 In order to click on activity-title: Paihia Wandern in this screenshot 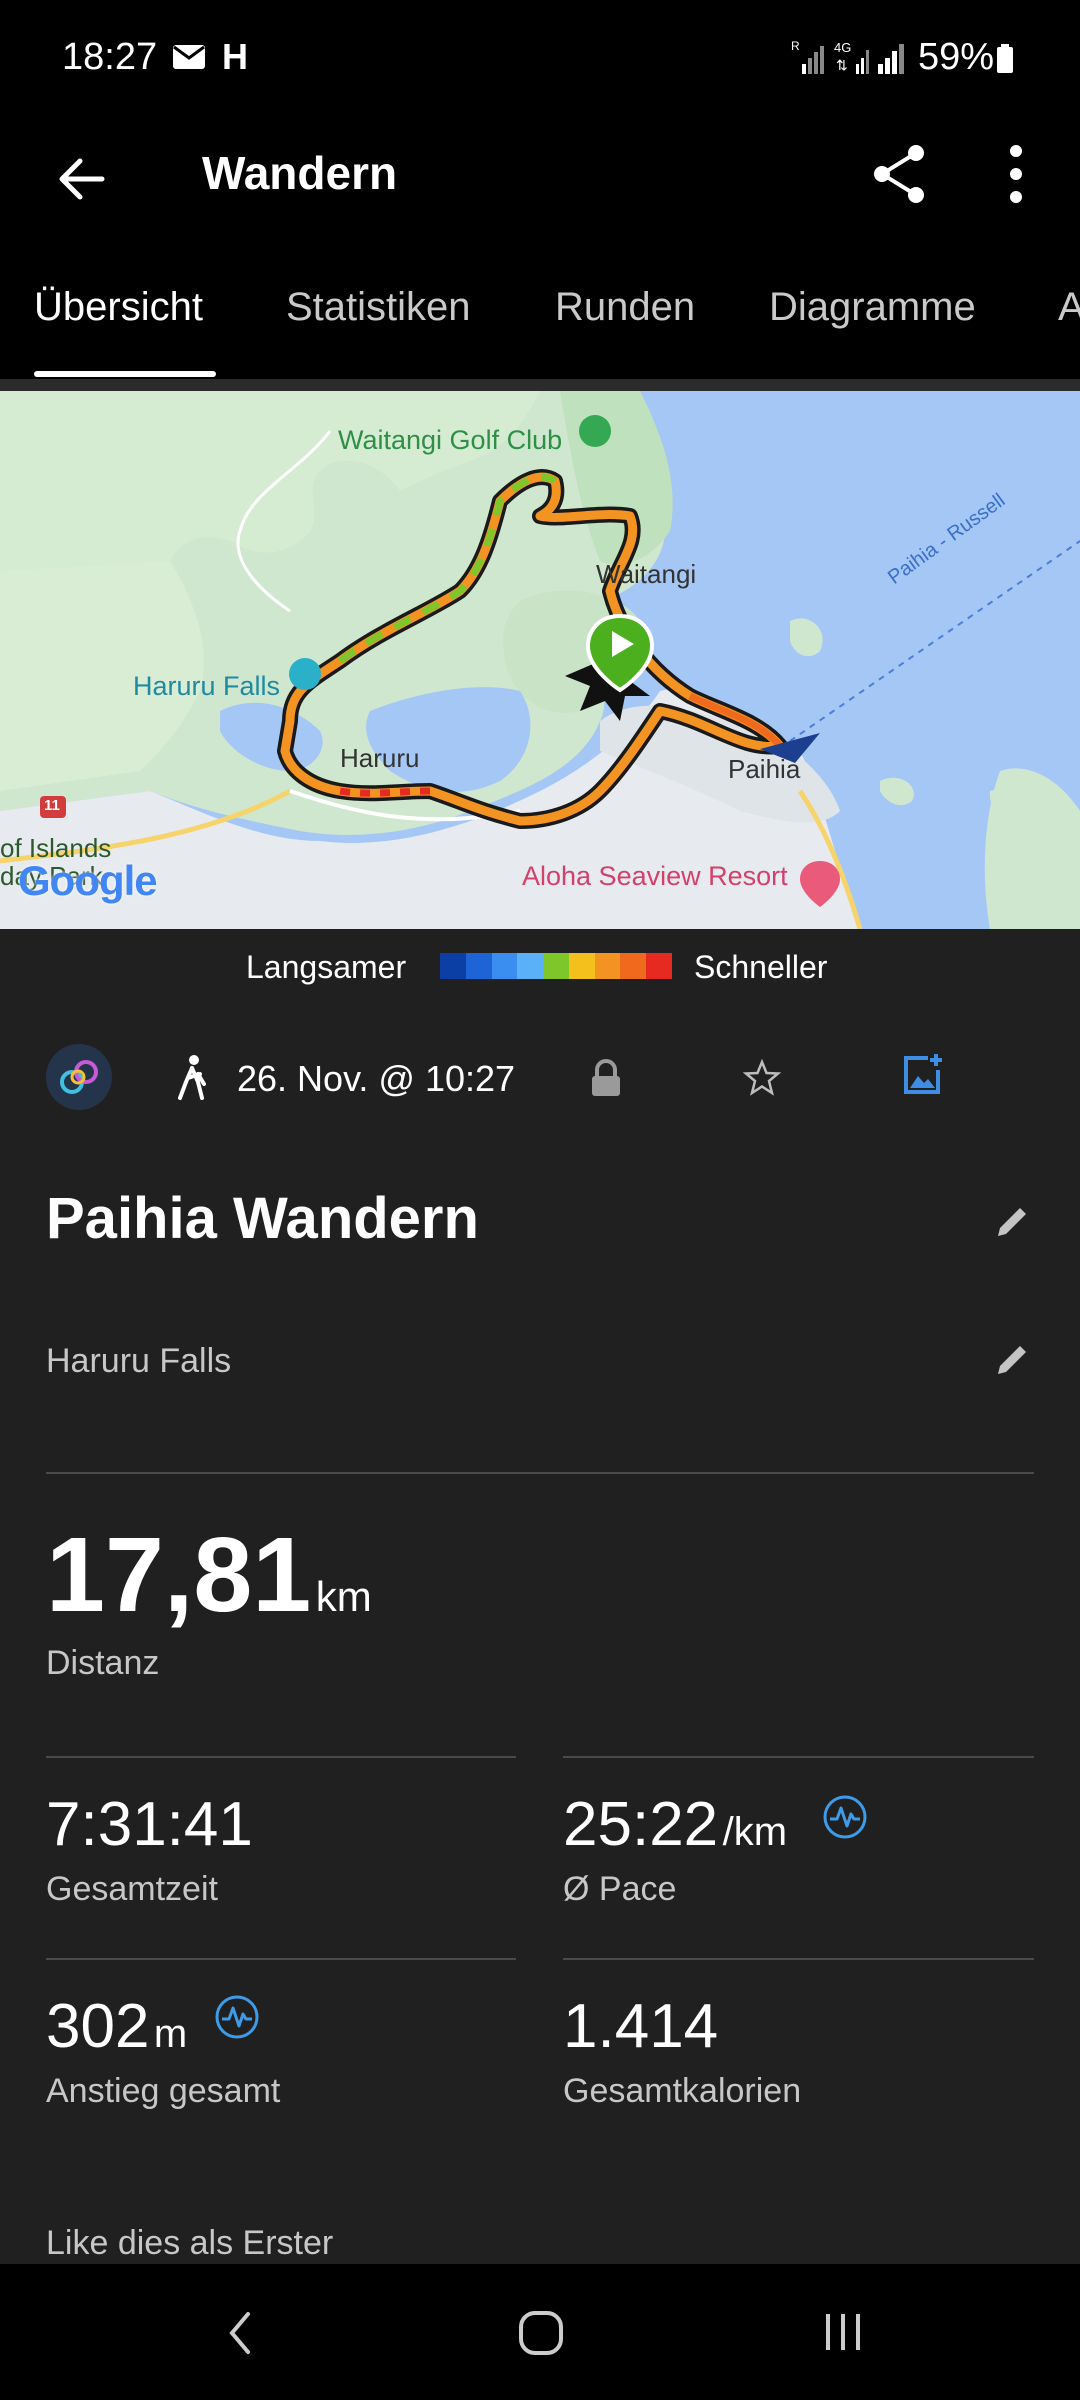, I will do `click(262, 1218)`.